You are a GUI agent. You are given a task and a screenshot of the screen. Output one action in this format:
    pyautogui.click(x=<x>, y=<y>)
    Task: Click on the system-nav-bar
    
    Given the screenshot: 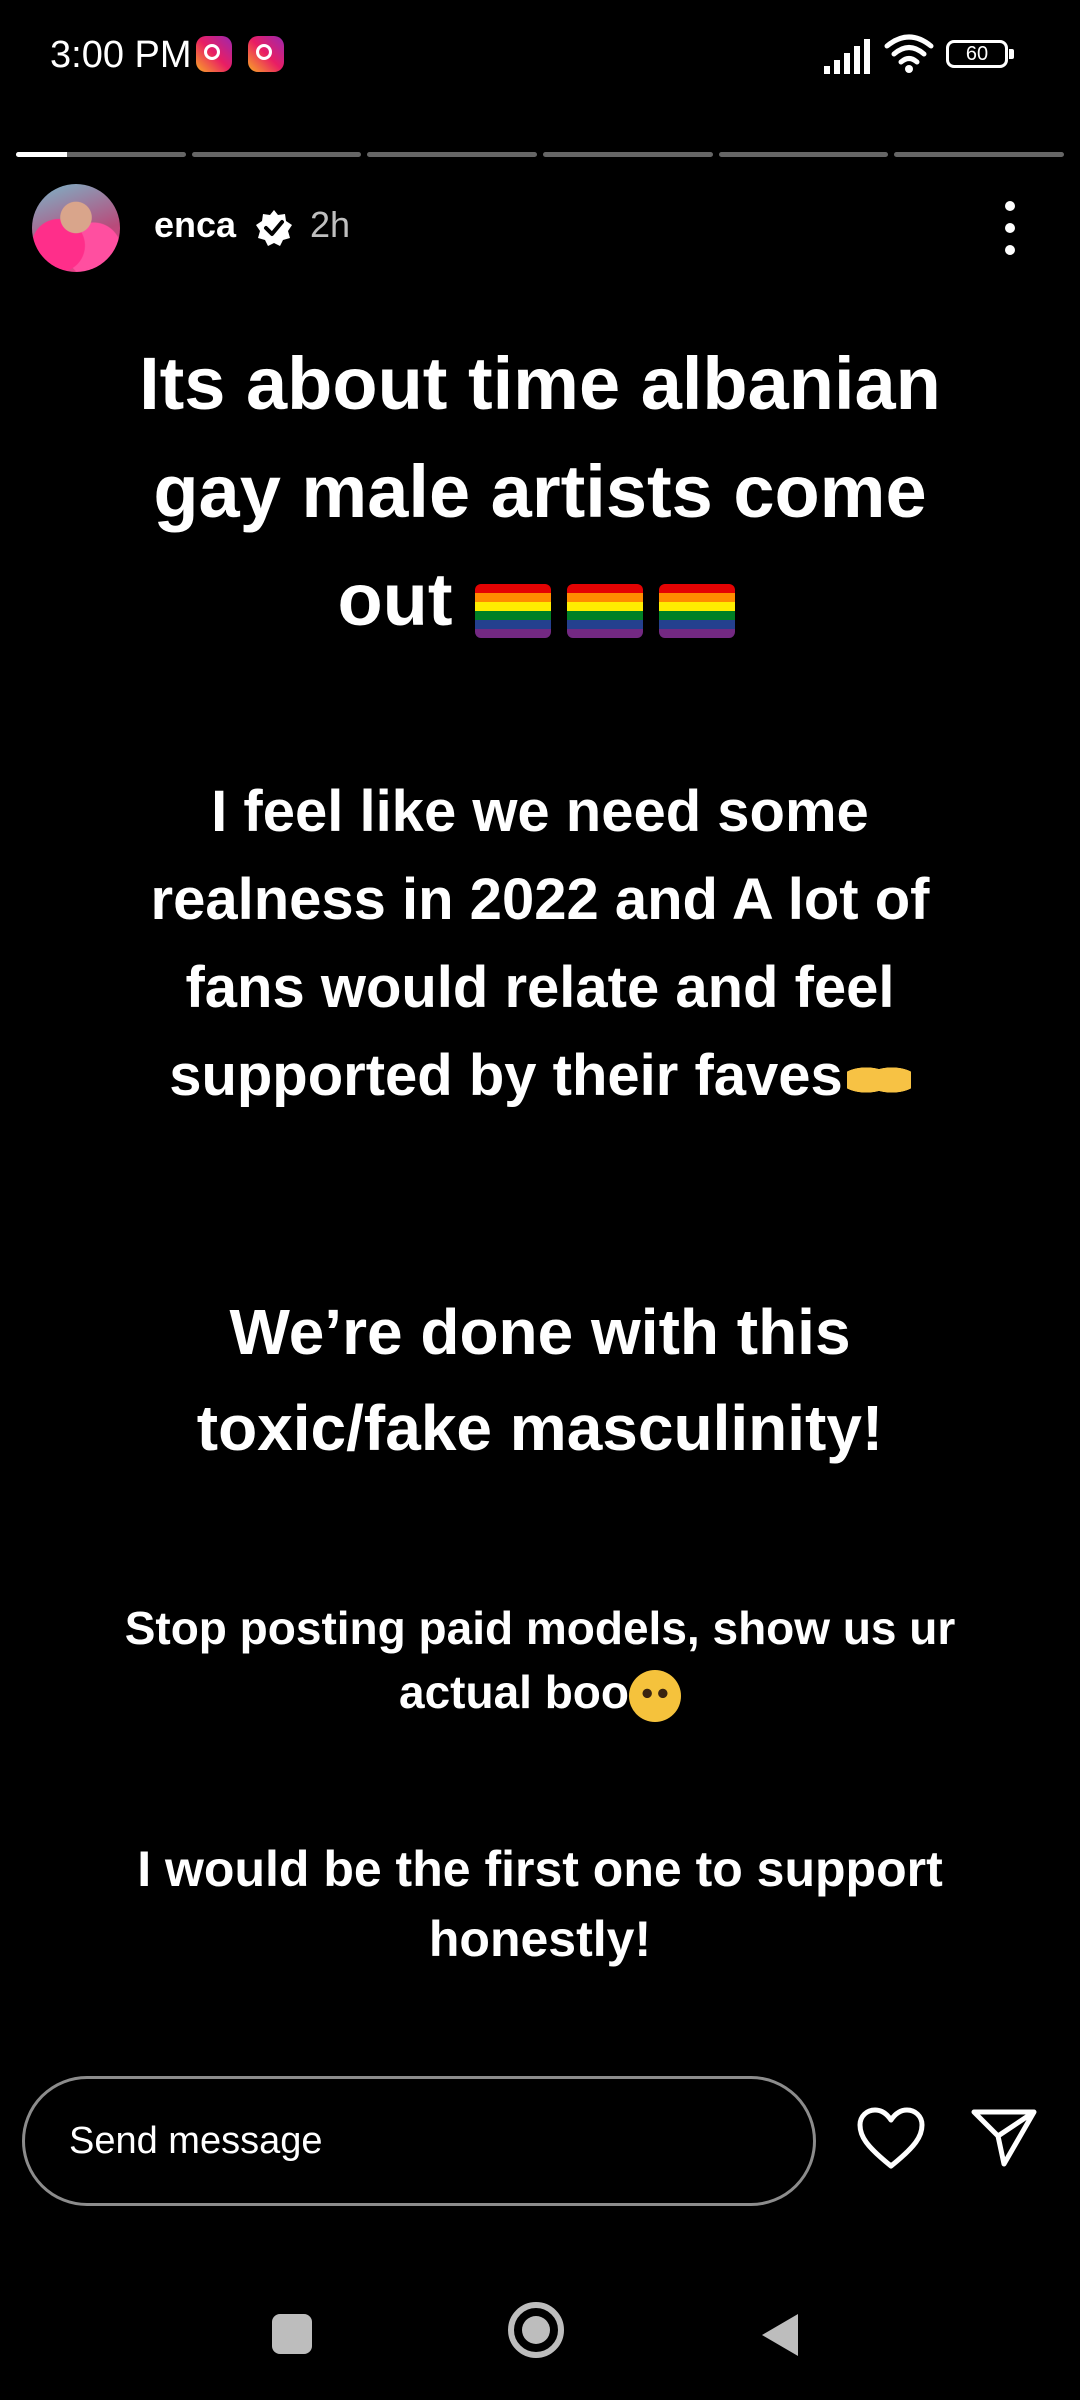 What is the action you would take?
    pyautogui.click(x=540, y=2345)
    